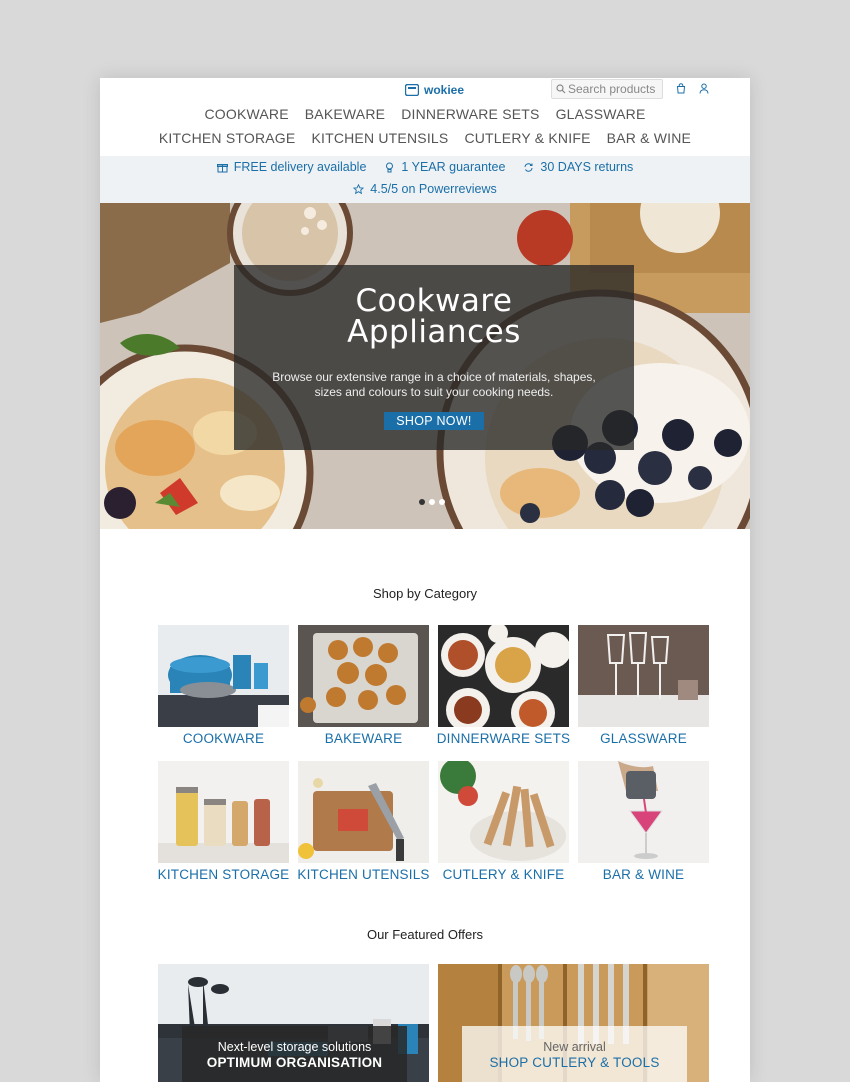 The image size is (850, 1082). What do you see at coordinates (528, 167) in the screenshot?
I see `return-arrows-icon` at bounding box center [528, 167].